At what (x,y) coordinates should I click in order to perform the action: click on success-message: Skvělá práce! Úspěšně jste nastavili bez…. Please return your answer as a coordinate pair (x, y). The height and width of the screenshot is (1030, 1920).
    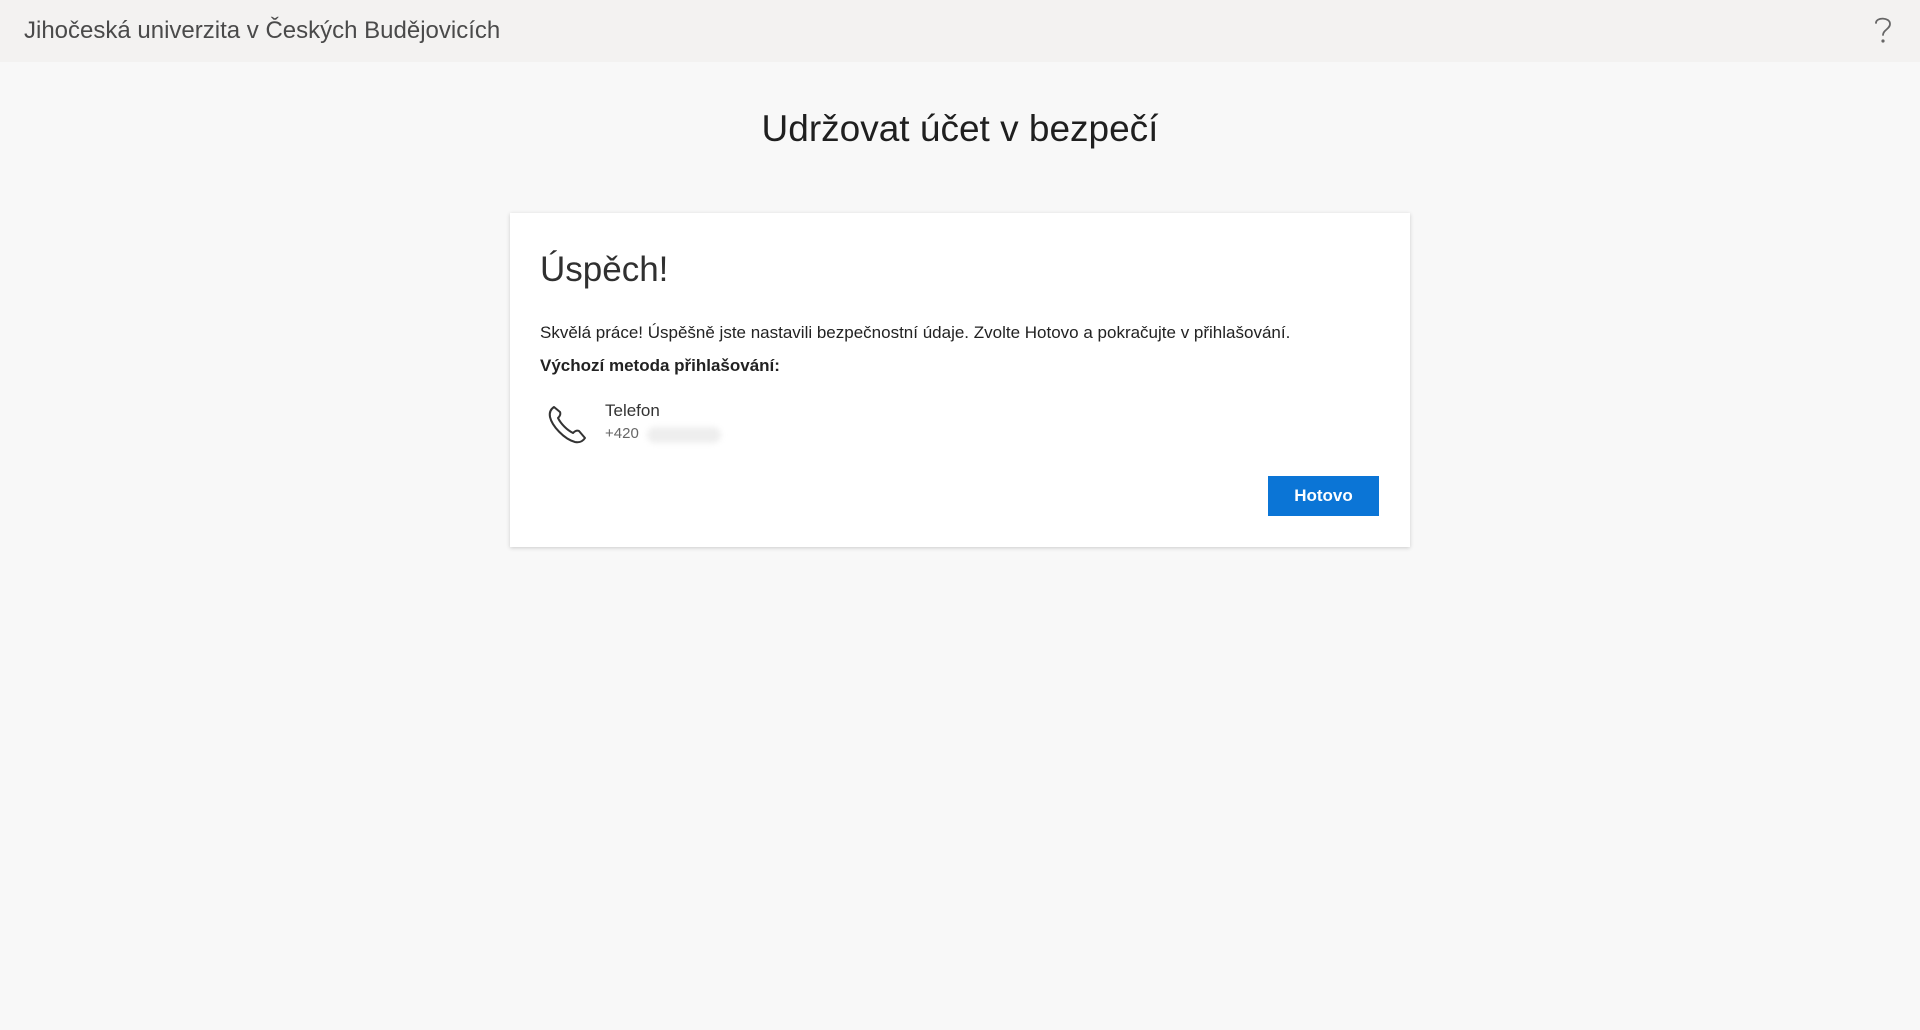
    Looking at the image, I should click on (915, 332).